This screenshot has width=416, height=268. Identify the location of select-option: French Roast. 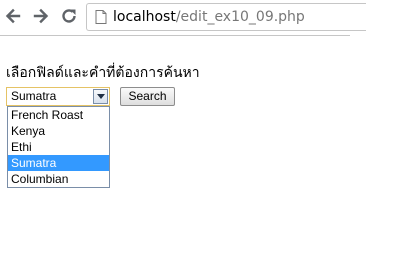
(58, 115).